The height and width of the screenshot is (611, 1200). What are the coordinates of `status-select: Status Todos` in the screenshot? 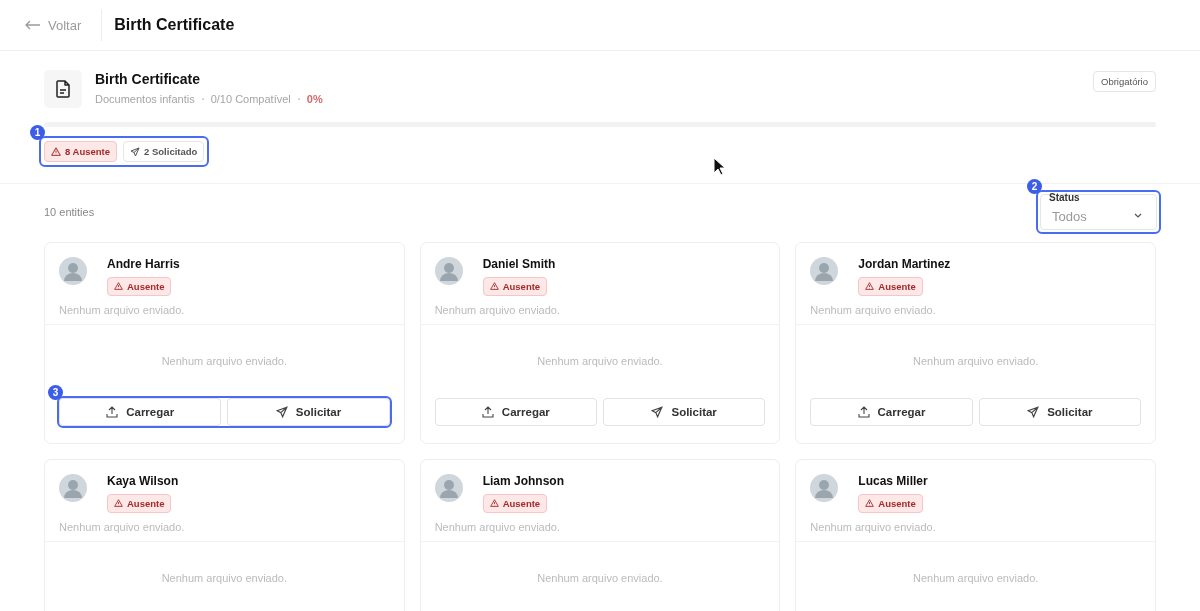 It's located at (1098, 212).